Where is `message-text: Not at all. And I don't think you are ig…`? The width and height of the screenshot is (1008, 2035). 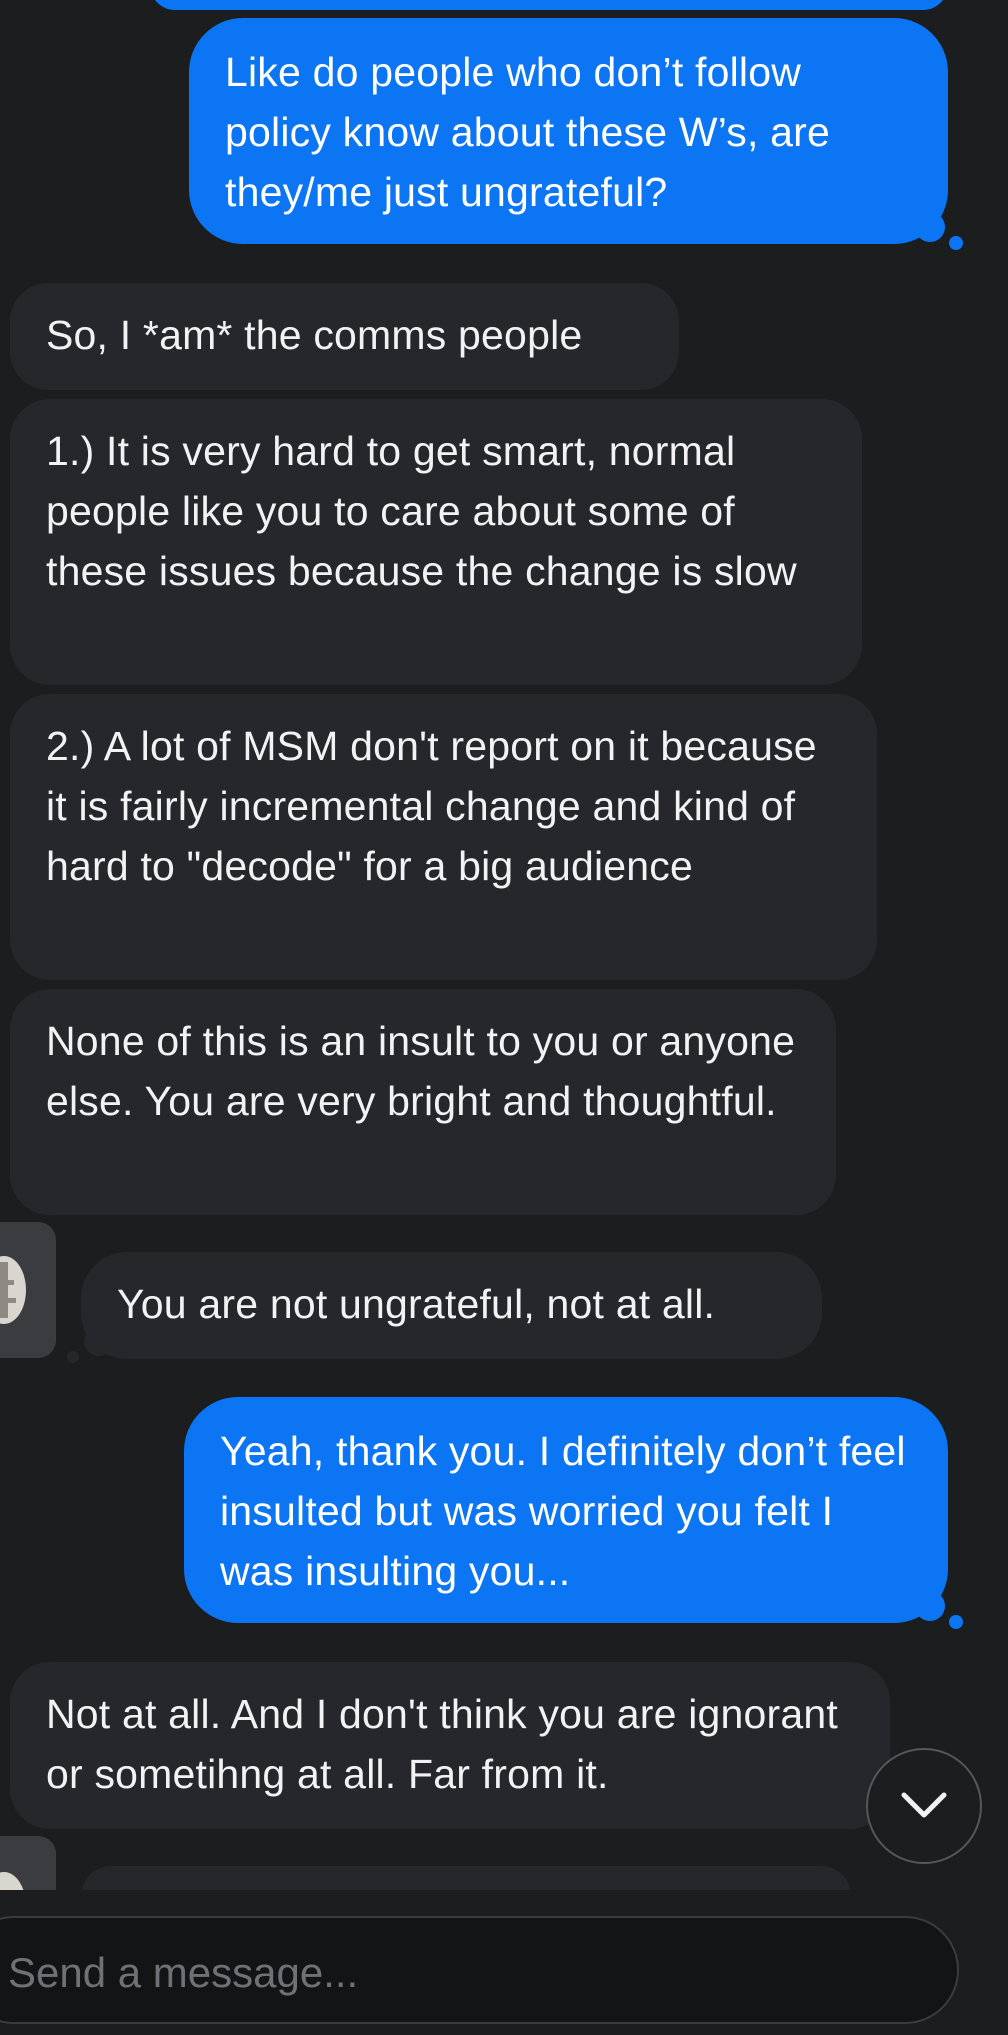 message-text: Not at all. And I don't think you are ig… is located at coordinates (442, 1744).